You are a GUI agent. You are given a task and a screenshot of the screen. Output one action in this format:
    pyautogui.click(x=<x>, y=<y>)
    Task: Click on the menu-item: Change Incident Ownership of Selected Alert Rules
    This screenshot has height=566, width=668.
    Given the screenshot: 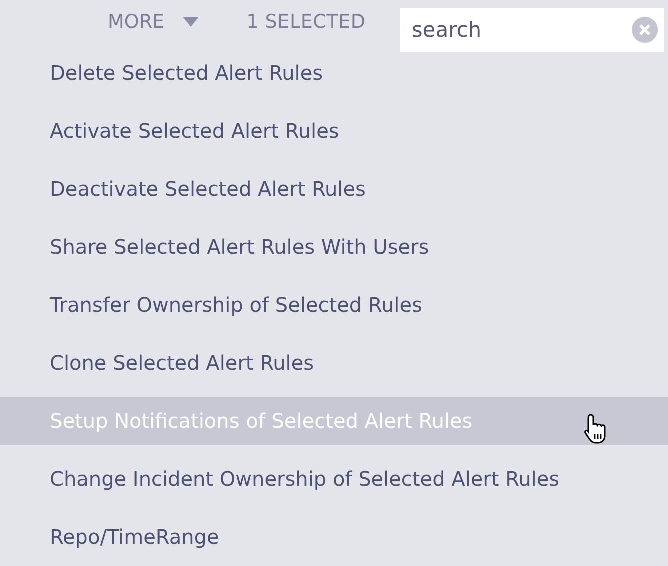 What is the action you would take?
    pyautogui.click(x=334, y=479)
    